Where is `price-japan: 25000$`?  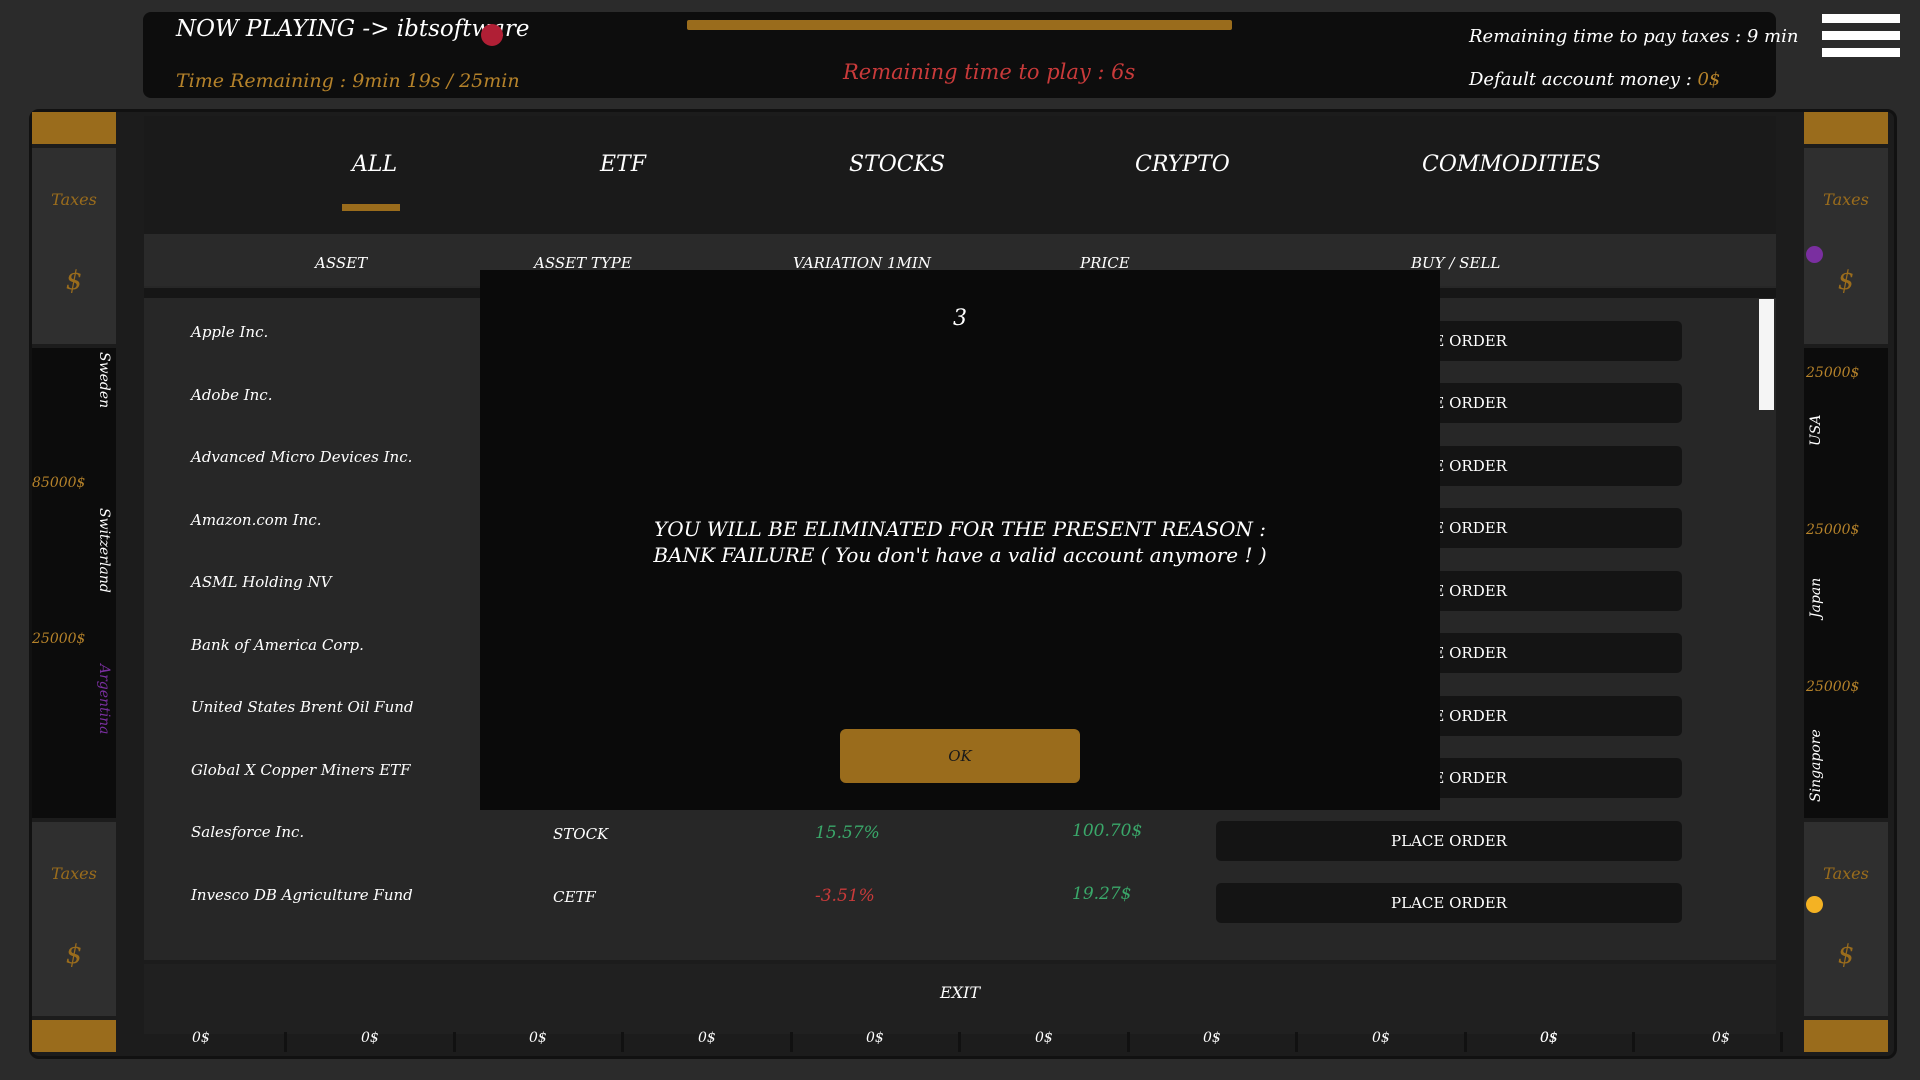 price-japan: 25000$ is located at coordinates (1833, 530).